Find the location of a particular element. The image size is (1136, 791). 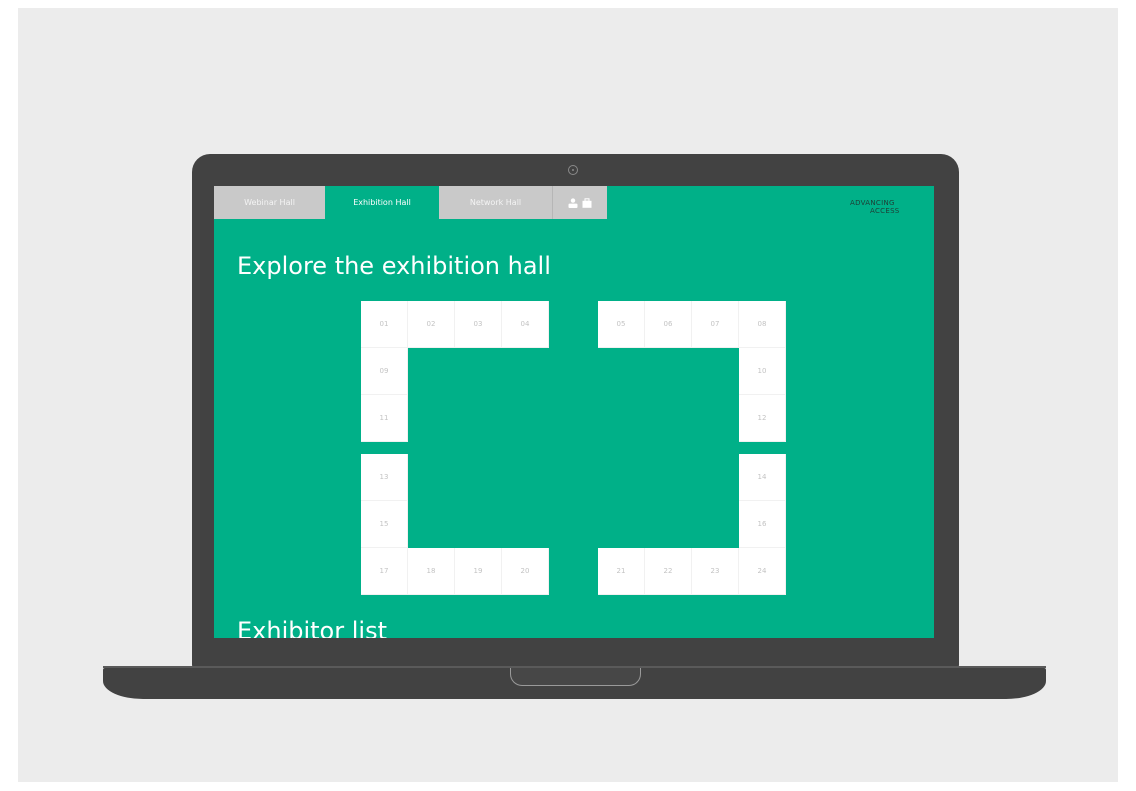

booth-17: 17 is located at coordinates (384, 571).